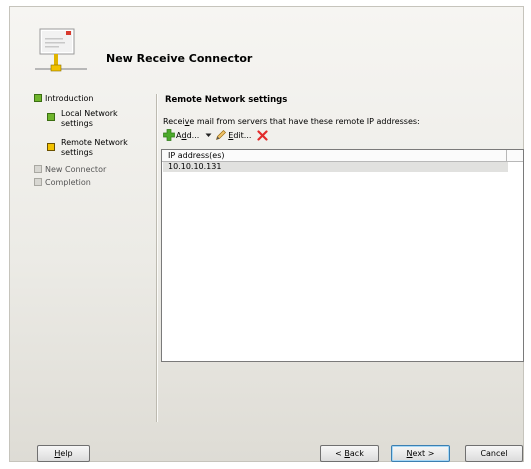 The height and width of the screenshot is (469, 531). Describe the element at coordinates (89, 113) in the screenshot. I see `nav-item-label-line1: Local Network` at that location.